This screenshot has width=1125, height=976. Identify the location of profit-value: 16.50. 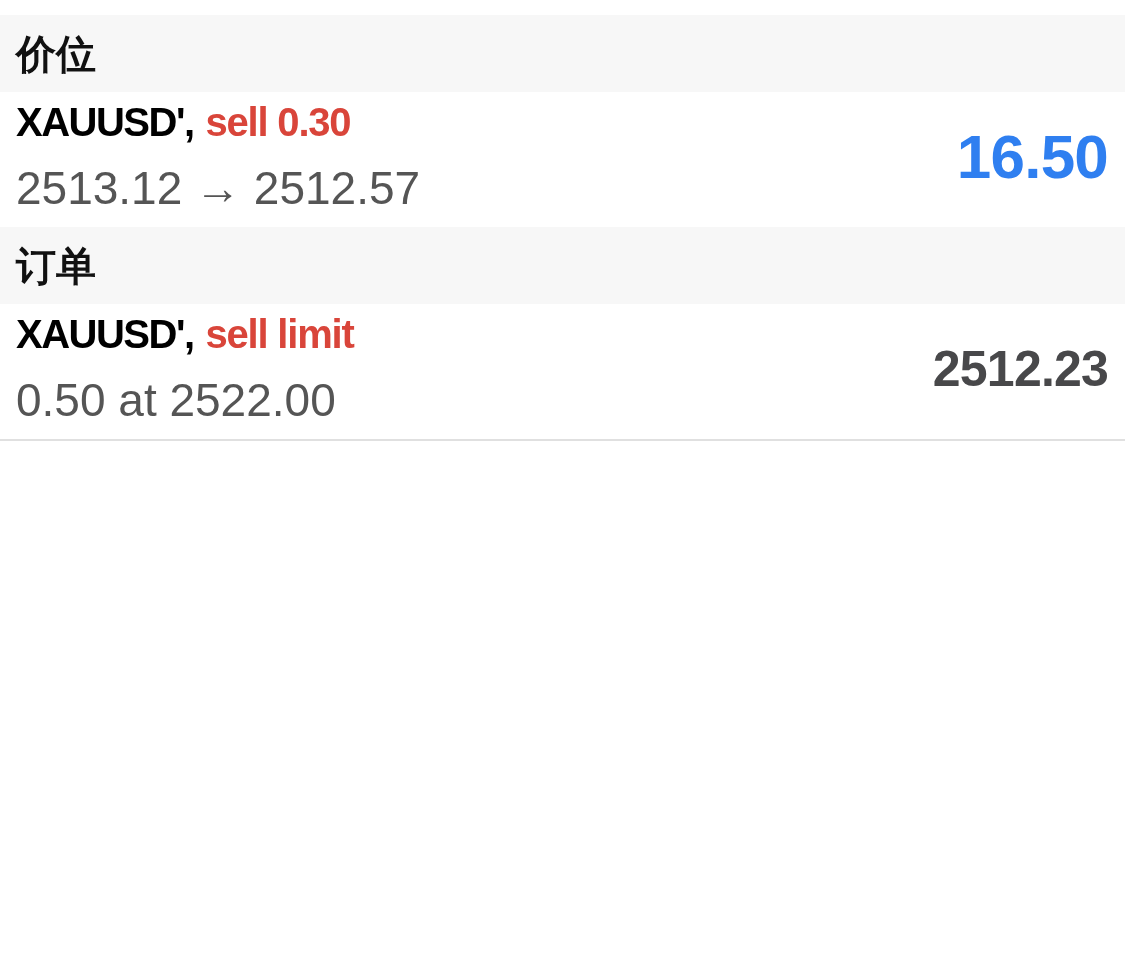
(1032, 156).